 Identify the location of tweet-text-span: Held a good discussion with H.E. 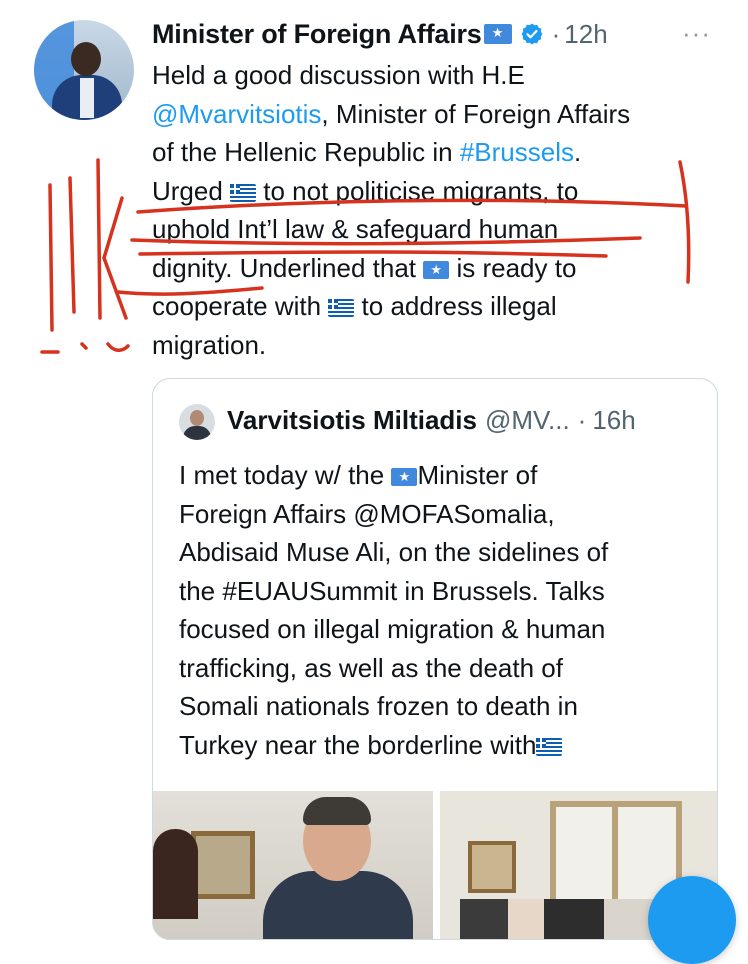
(338, 75).